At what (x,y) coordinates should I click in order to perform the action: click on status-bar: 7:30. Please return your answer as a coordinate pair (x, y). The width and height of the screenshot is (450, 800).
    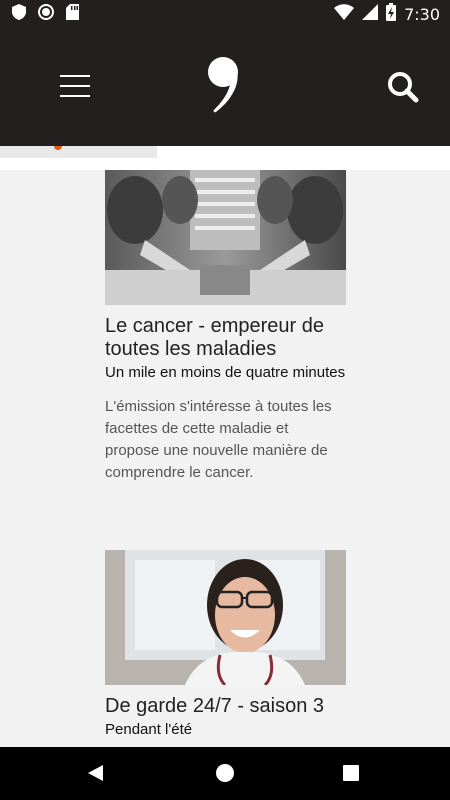
    Looking at the image, I should click on (225, 13).